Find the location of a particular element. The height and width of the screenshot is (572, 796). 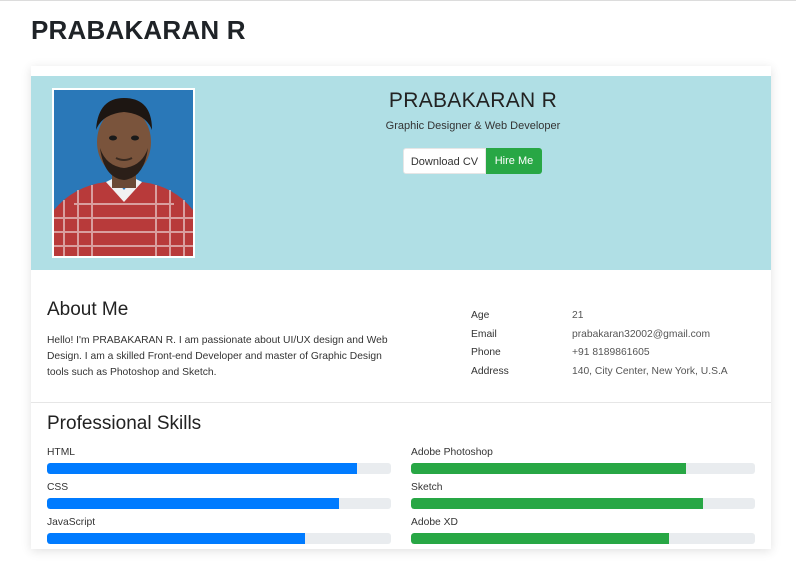

skill-label: Adobe Photoshop is located at coordinates (452, 452).